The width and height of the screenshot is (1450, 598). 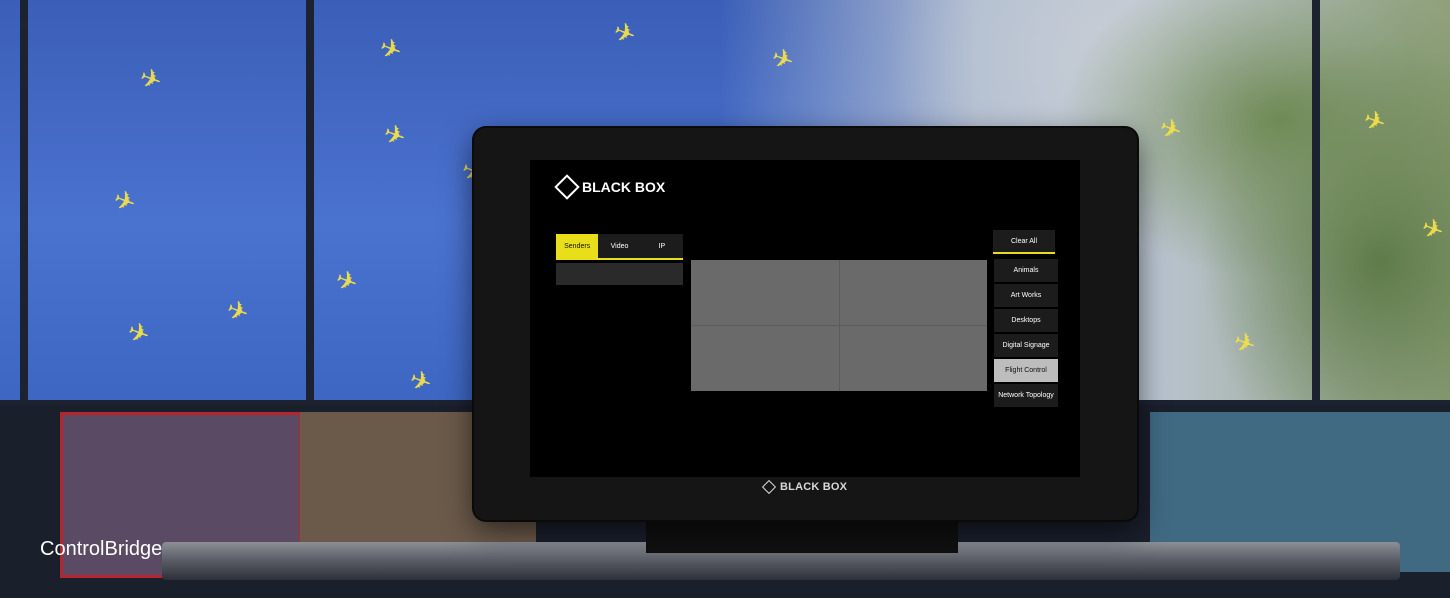 I want to click on clear-all-button: Clear All, so click(x=1024, y=242).